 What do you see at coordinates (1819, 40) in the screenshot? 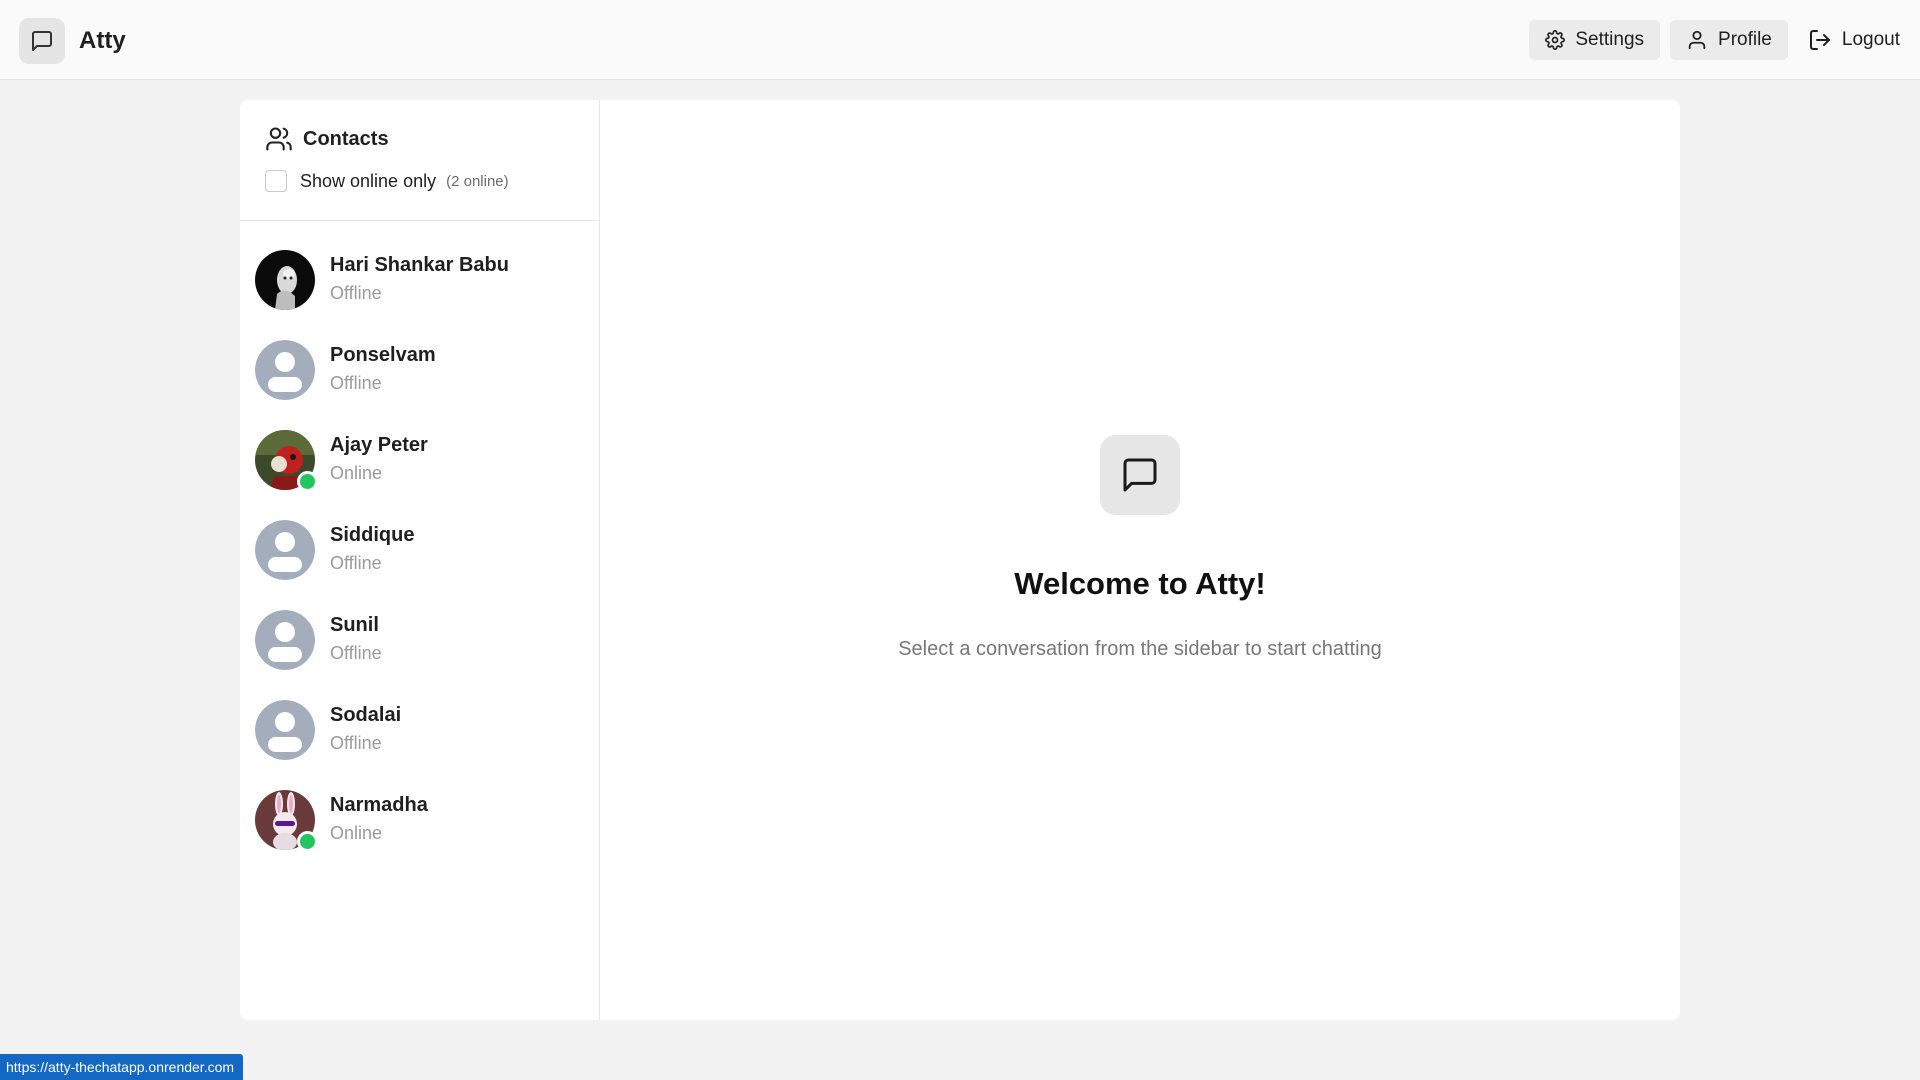
I see `logout-icon` at bounding box center [1819, 40].